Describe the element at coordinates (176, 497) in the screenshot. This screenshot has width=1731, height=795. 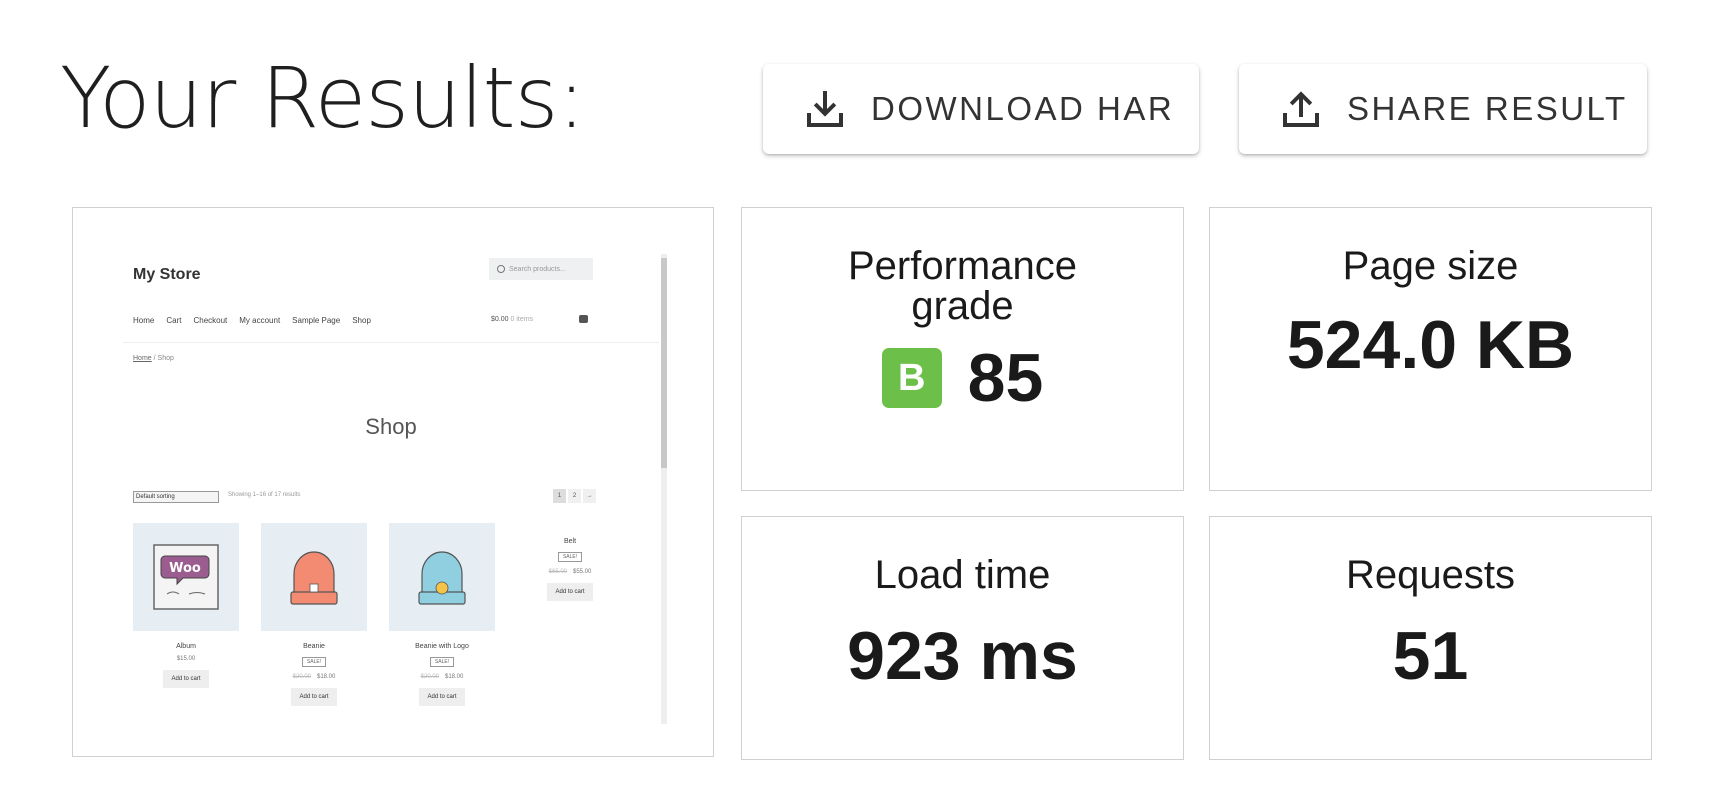
I see `sorting-select: Default sorting` at that location.